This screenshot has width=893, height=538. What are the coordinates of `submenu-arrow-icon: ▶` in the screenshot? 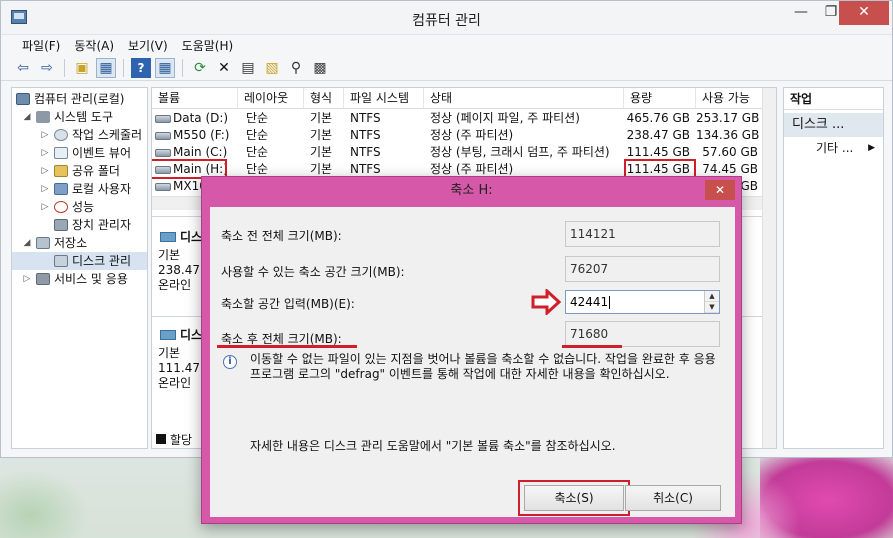 It's located at (871, 148).